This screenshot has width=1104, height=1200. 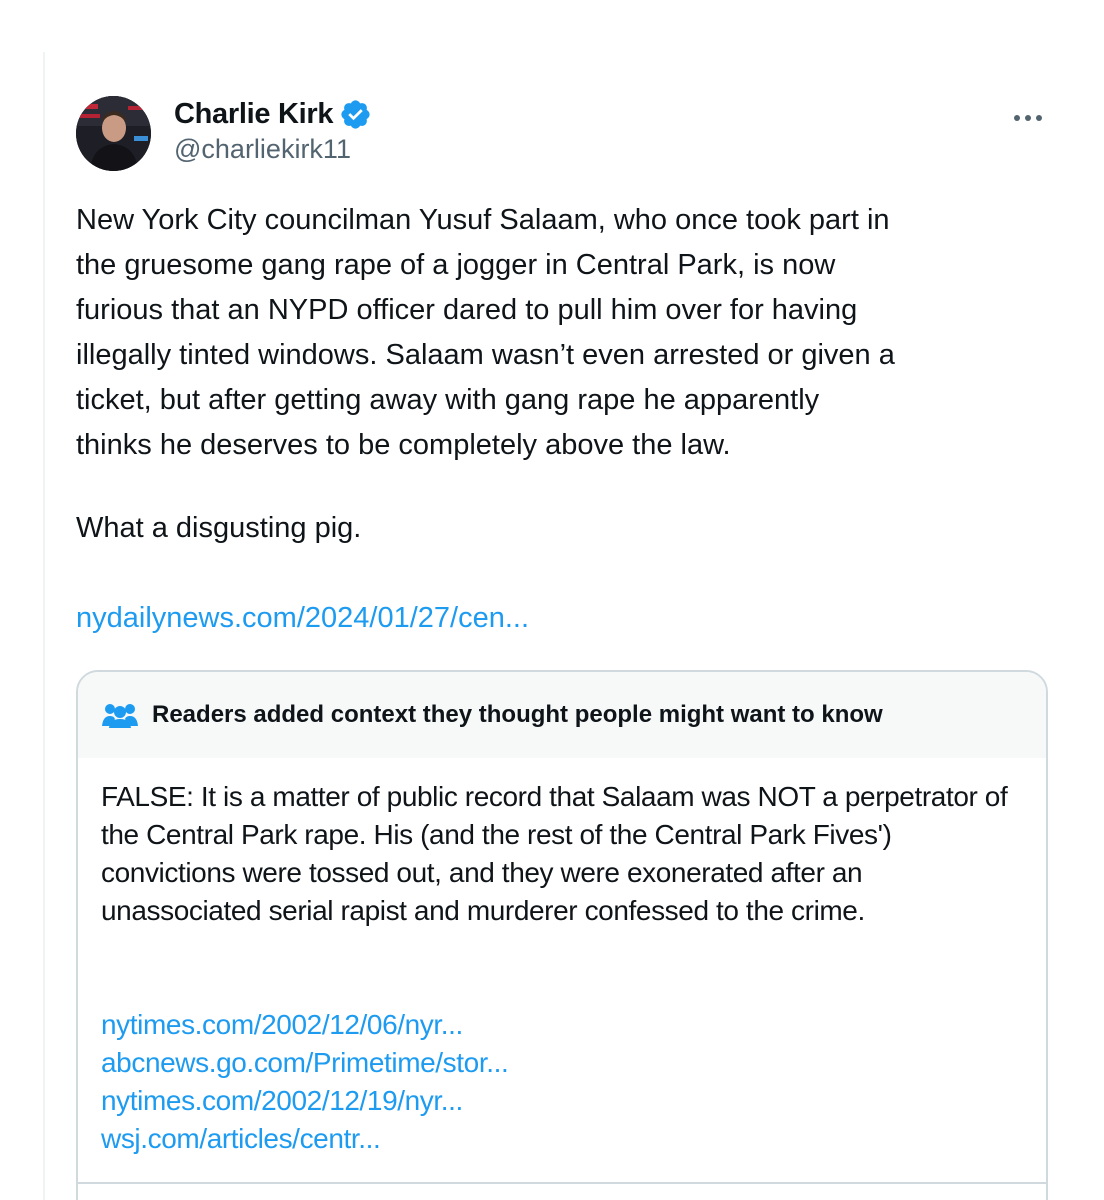 I want to click on name-row: Charlie Kirk, so click(x=273, y=114).